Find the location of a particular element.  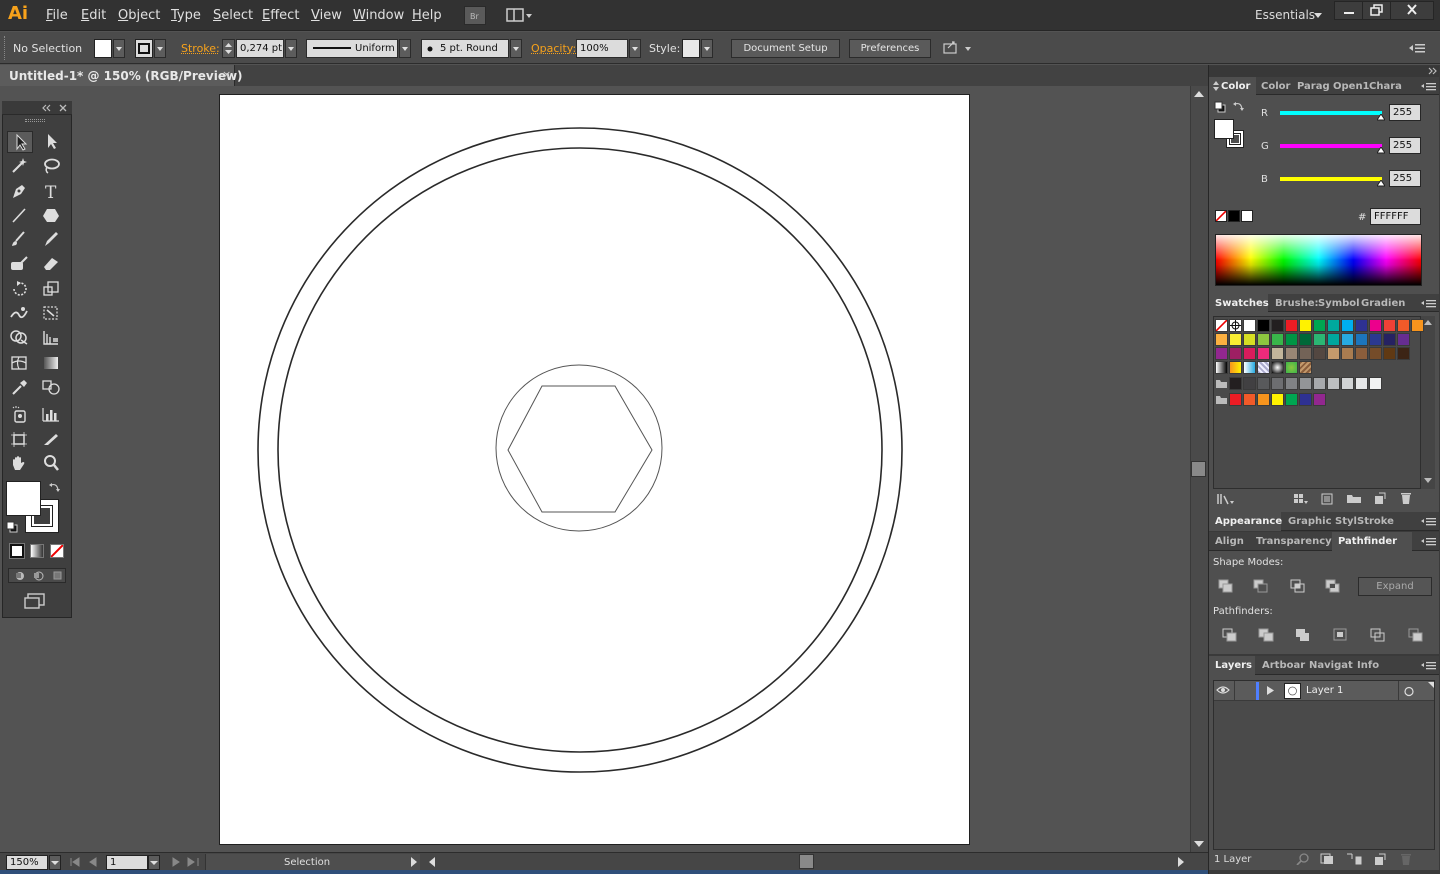

pathfinder-panel-menu-icon is located at coordinates (1428, 541).